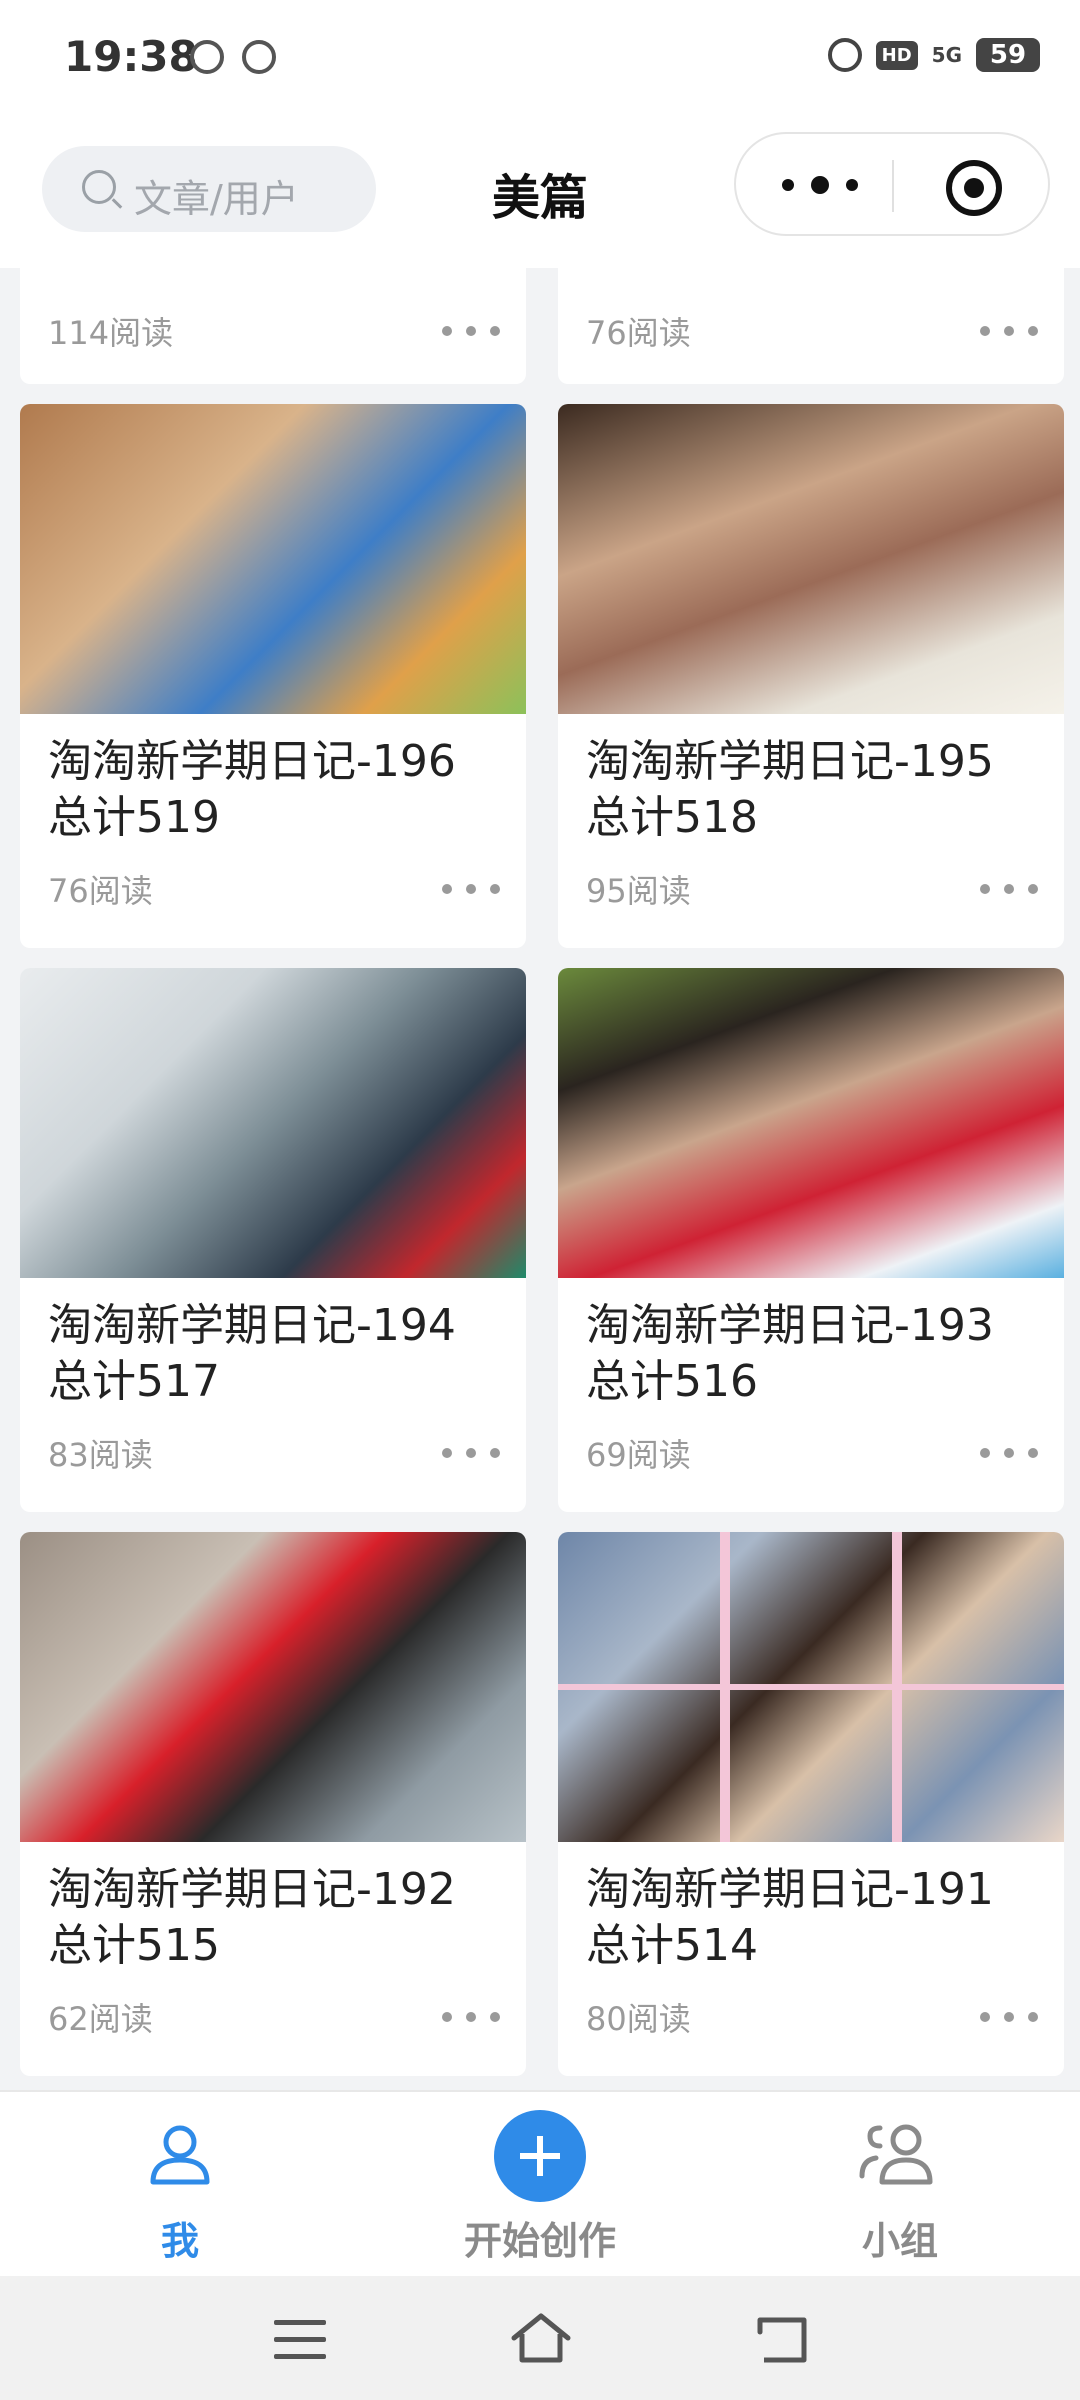 Image resolution: width=1080 pixels, height=2400 pixels. Describe the element at coordinates (179, 2241) in the screenshot. I see `tab-label: 我` at that location.